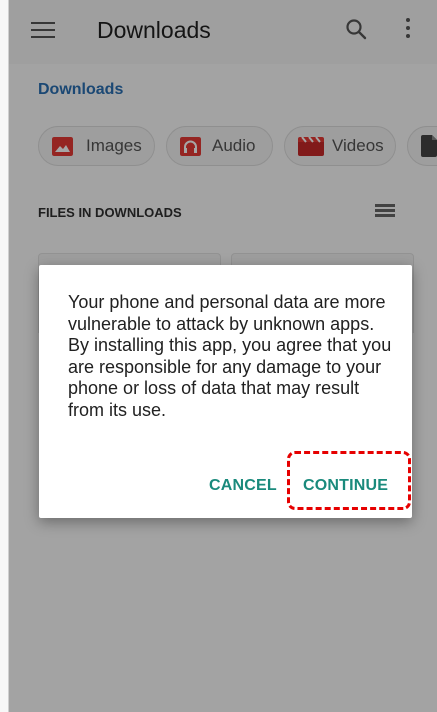 This screenshot has height=712, width=437. I want to click on cancel-button: CANCEL, so click(243, 486).